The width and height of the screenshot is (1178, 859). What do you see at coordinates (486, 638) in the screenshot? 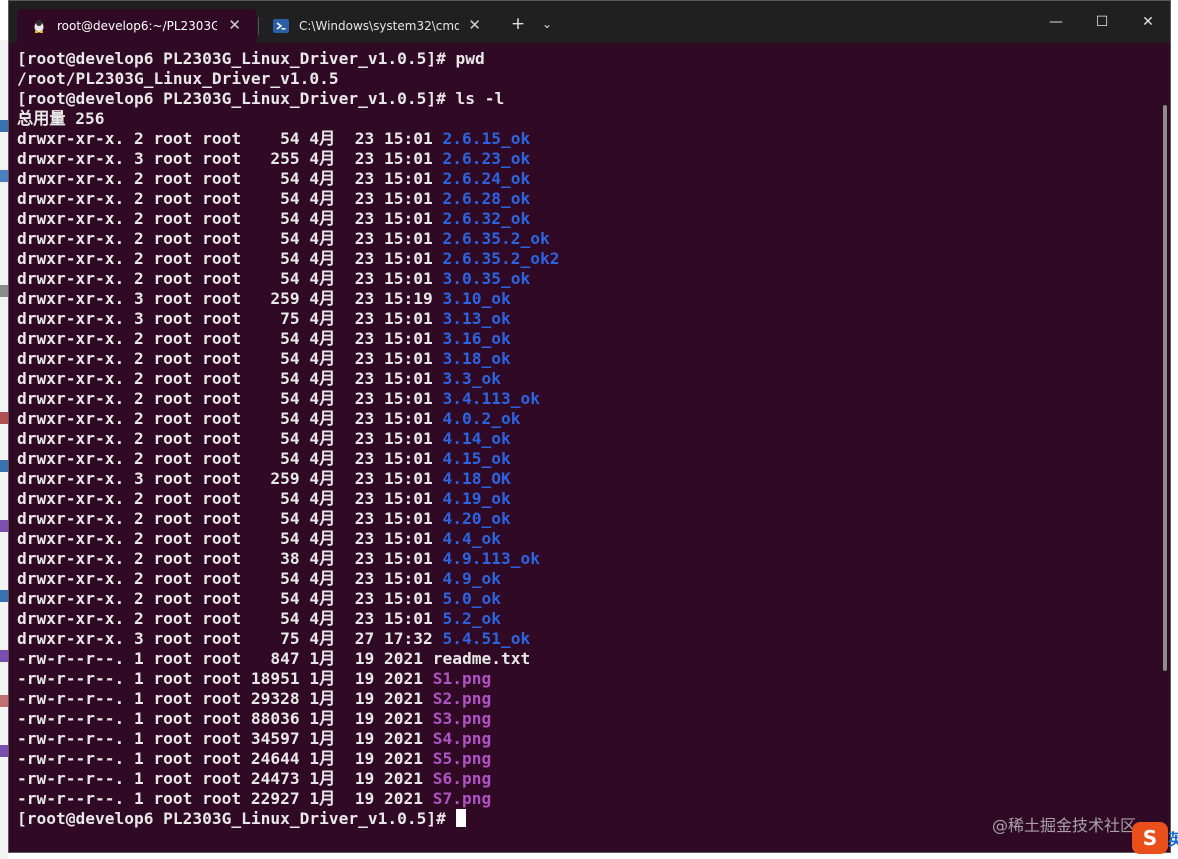
I see `directory-name: 5.4.51_ok` at bounding box center [486, 638].